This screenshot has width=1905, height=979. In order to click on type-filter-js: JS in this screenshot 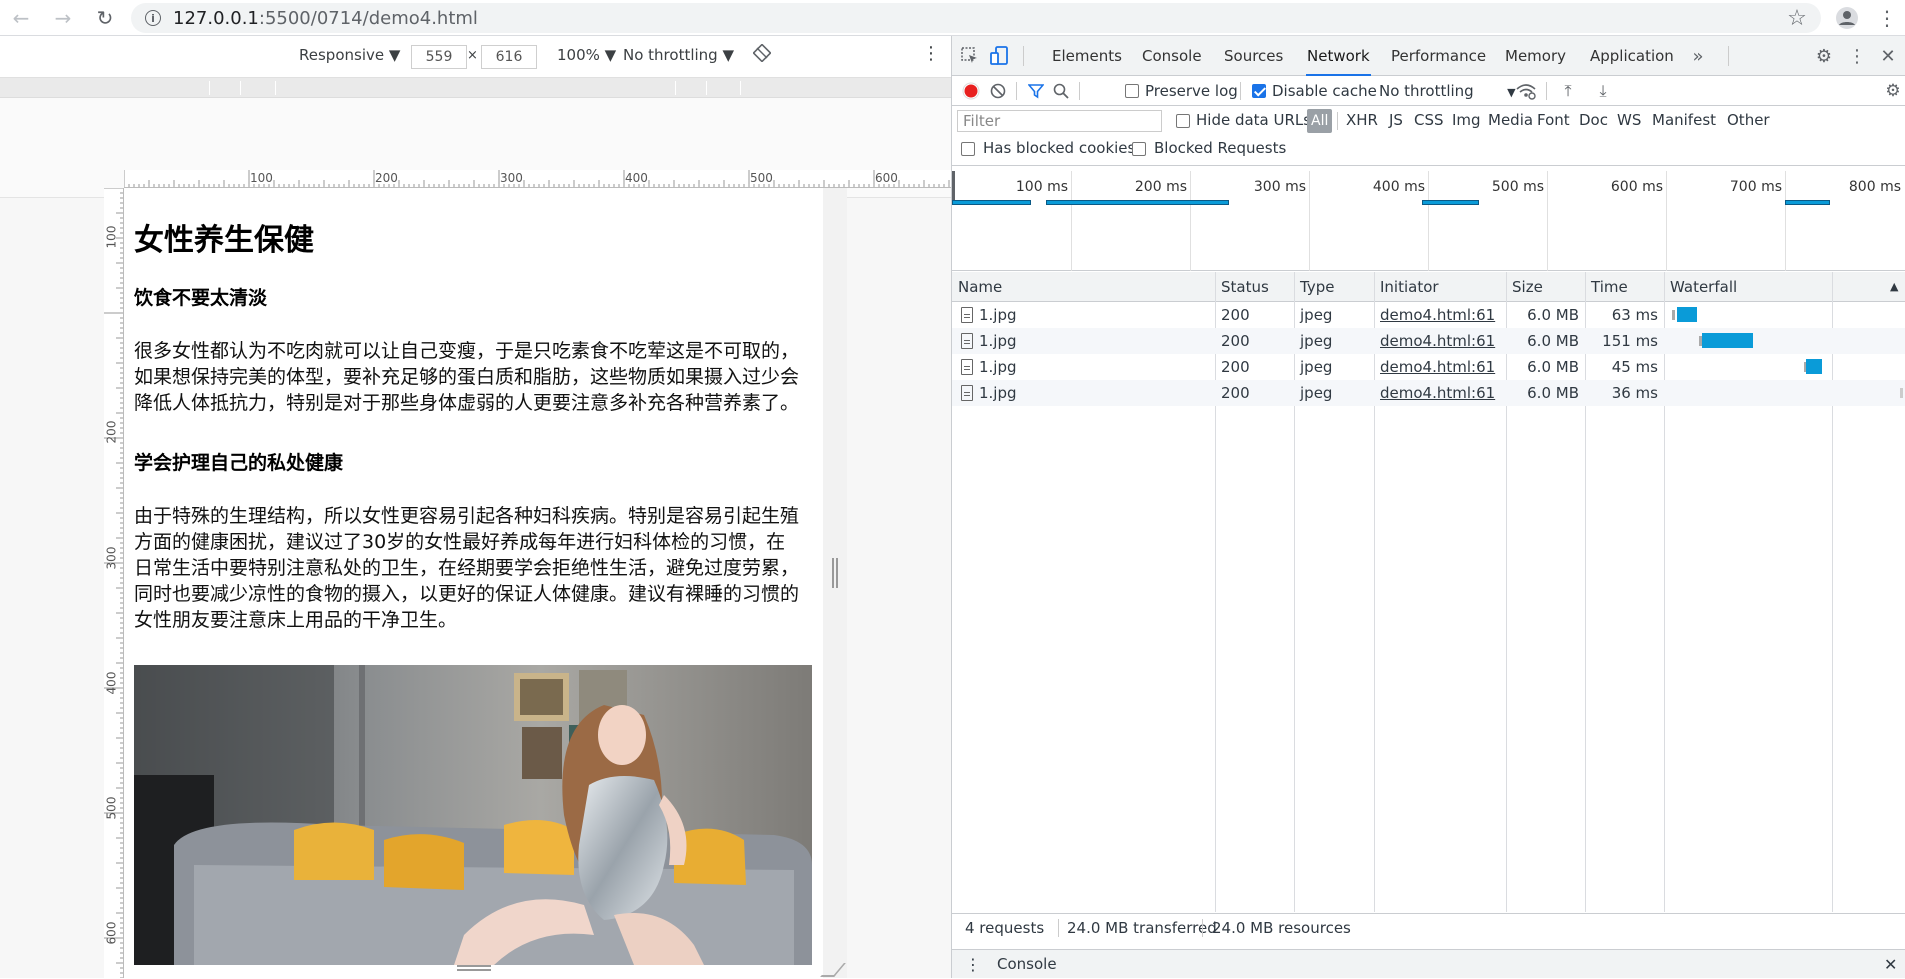, I will do `click(1396, 120)`.